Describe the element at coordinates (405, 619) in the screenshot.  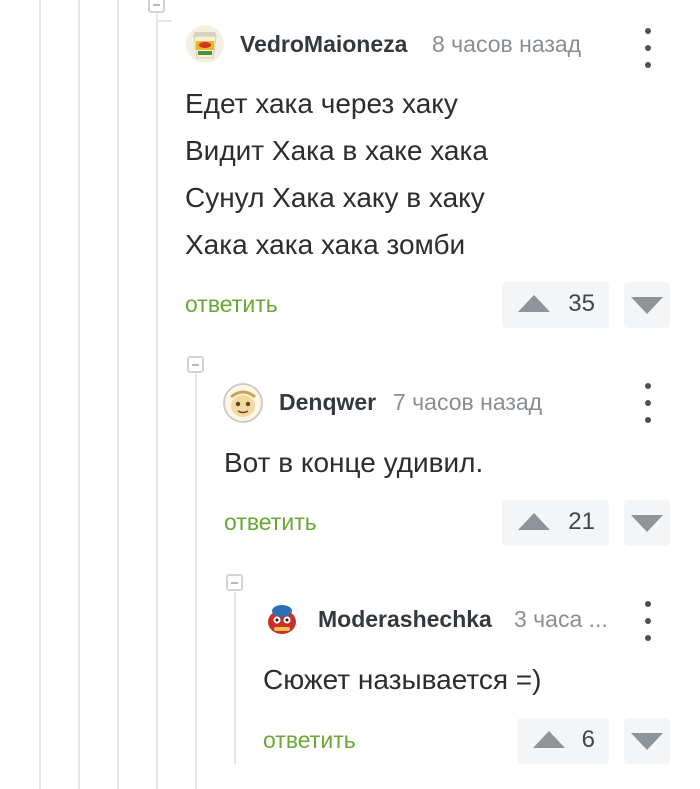
I see `comment-username: Moderashechka` at that location.